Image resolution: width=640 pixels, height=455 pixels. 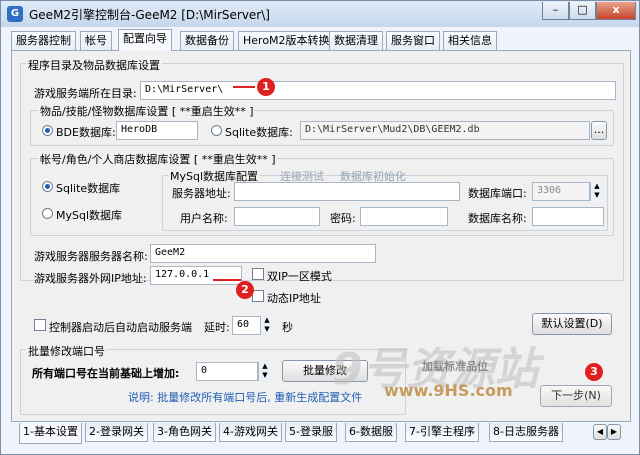 What do you see at coordinates (66, 351) in the screenshot?
I see `batch-port-title: 批量修改端口号` at bounding box center [66, 351].